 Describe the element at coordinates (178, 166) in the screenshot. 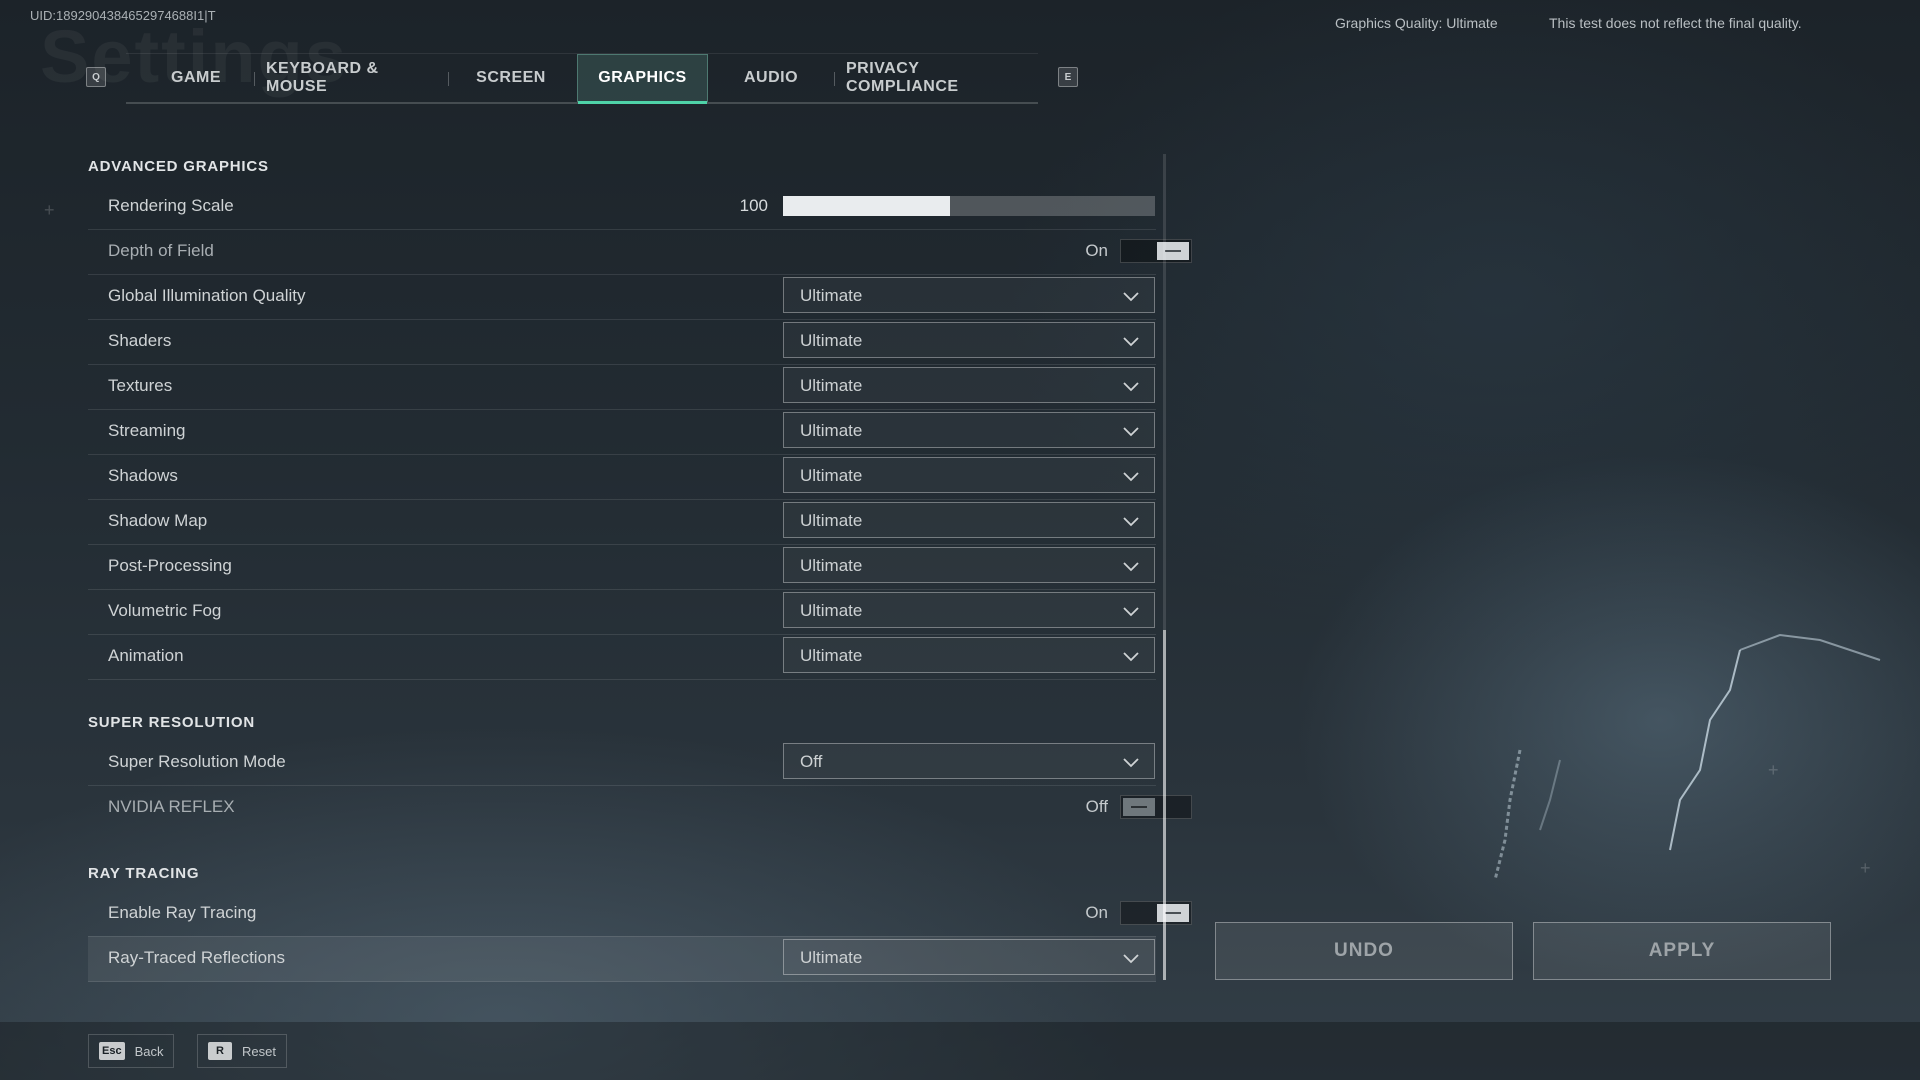

I see `section-title-advanced-graphics: ADVANCED GRAPHICS` at that location.